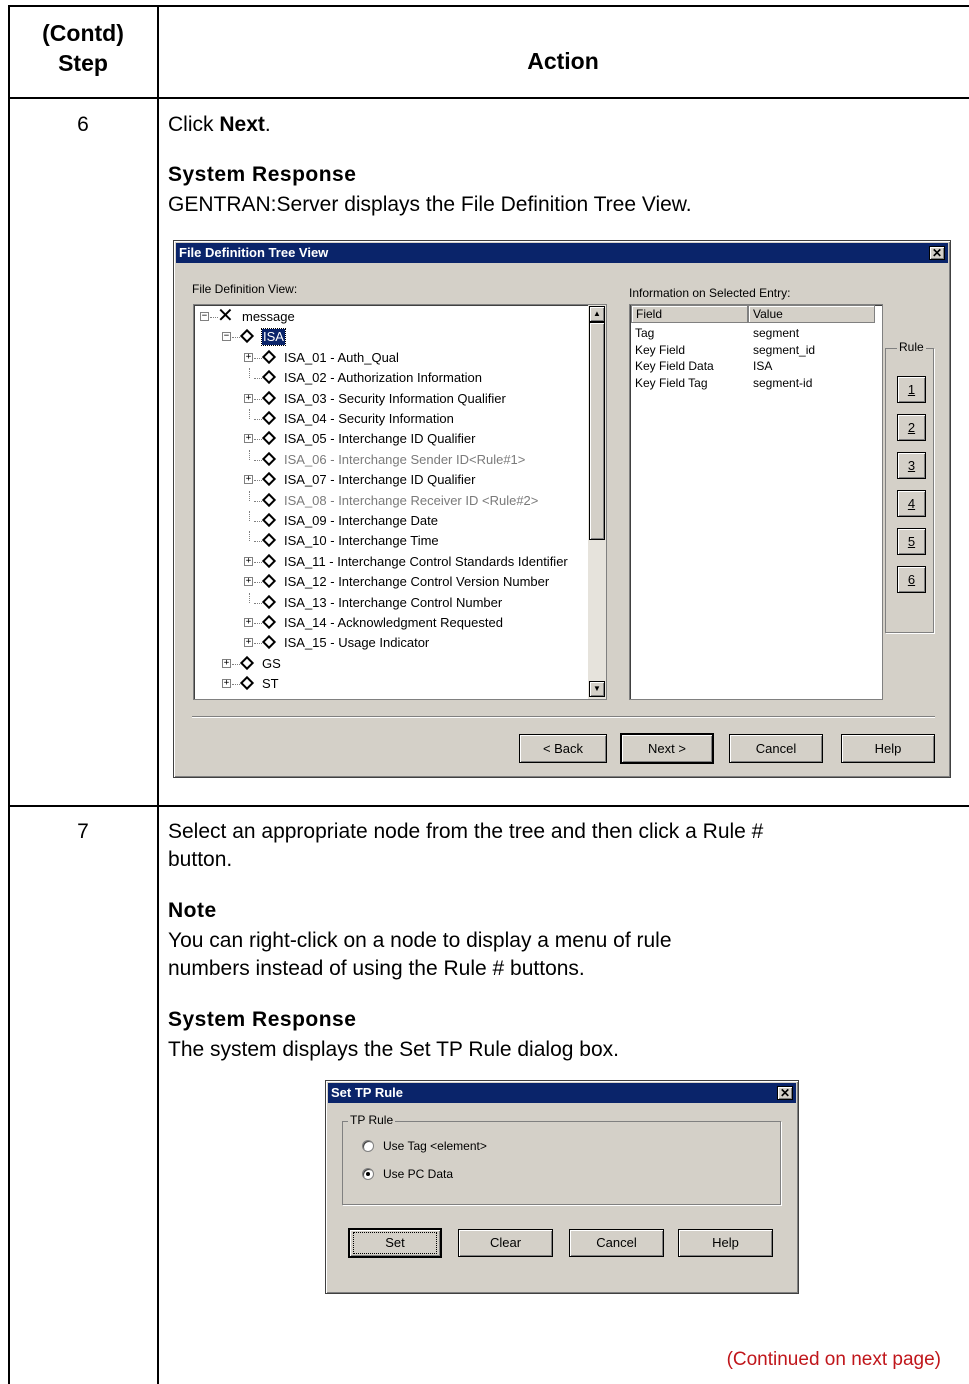 This screenshot has width=969, height=1384. What do you see at coordinates (192, 910) in the screenshot?
I see `note-heading: Note` at bounding box center [192, 910].